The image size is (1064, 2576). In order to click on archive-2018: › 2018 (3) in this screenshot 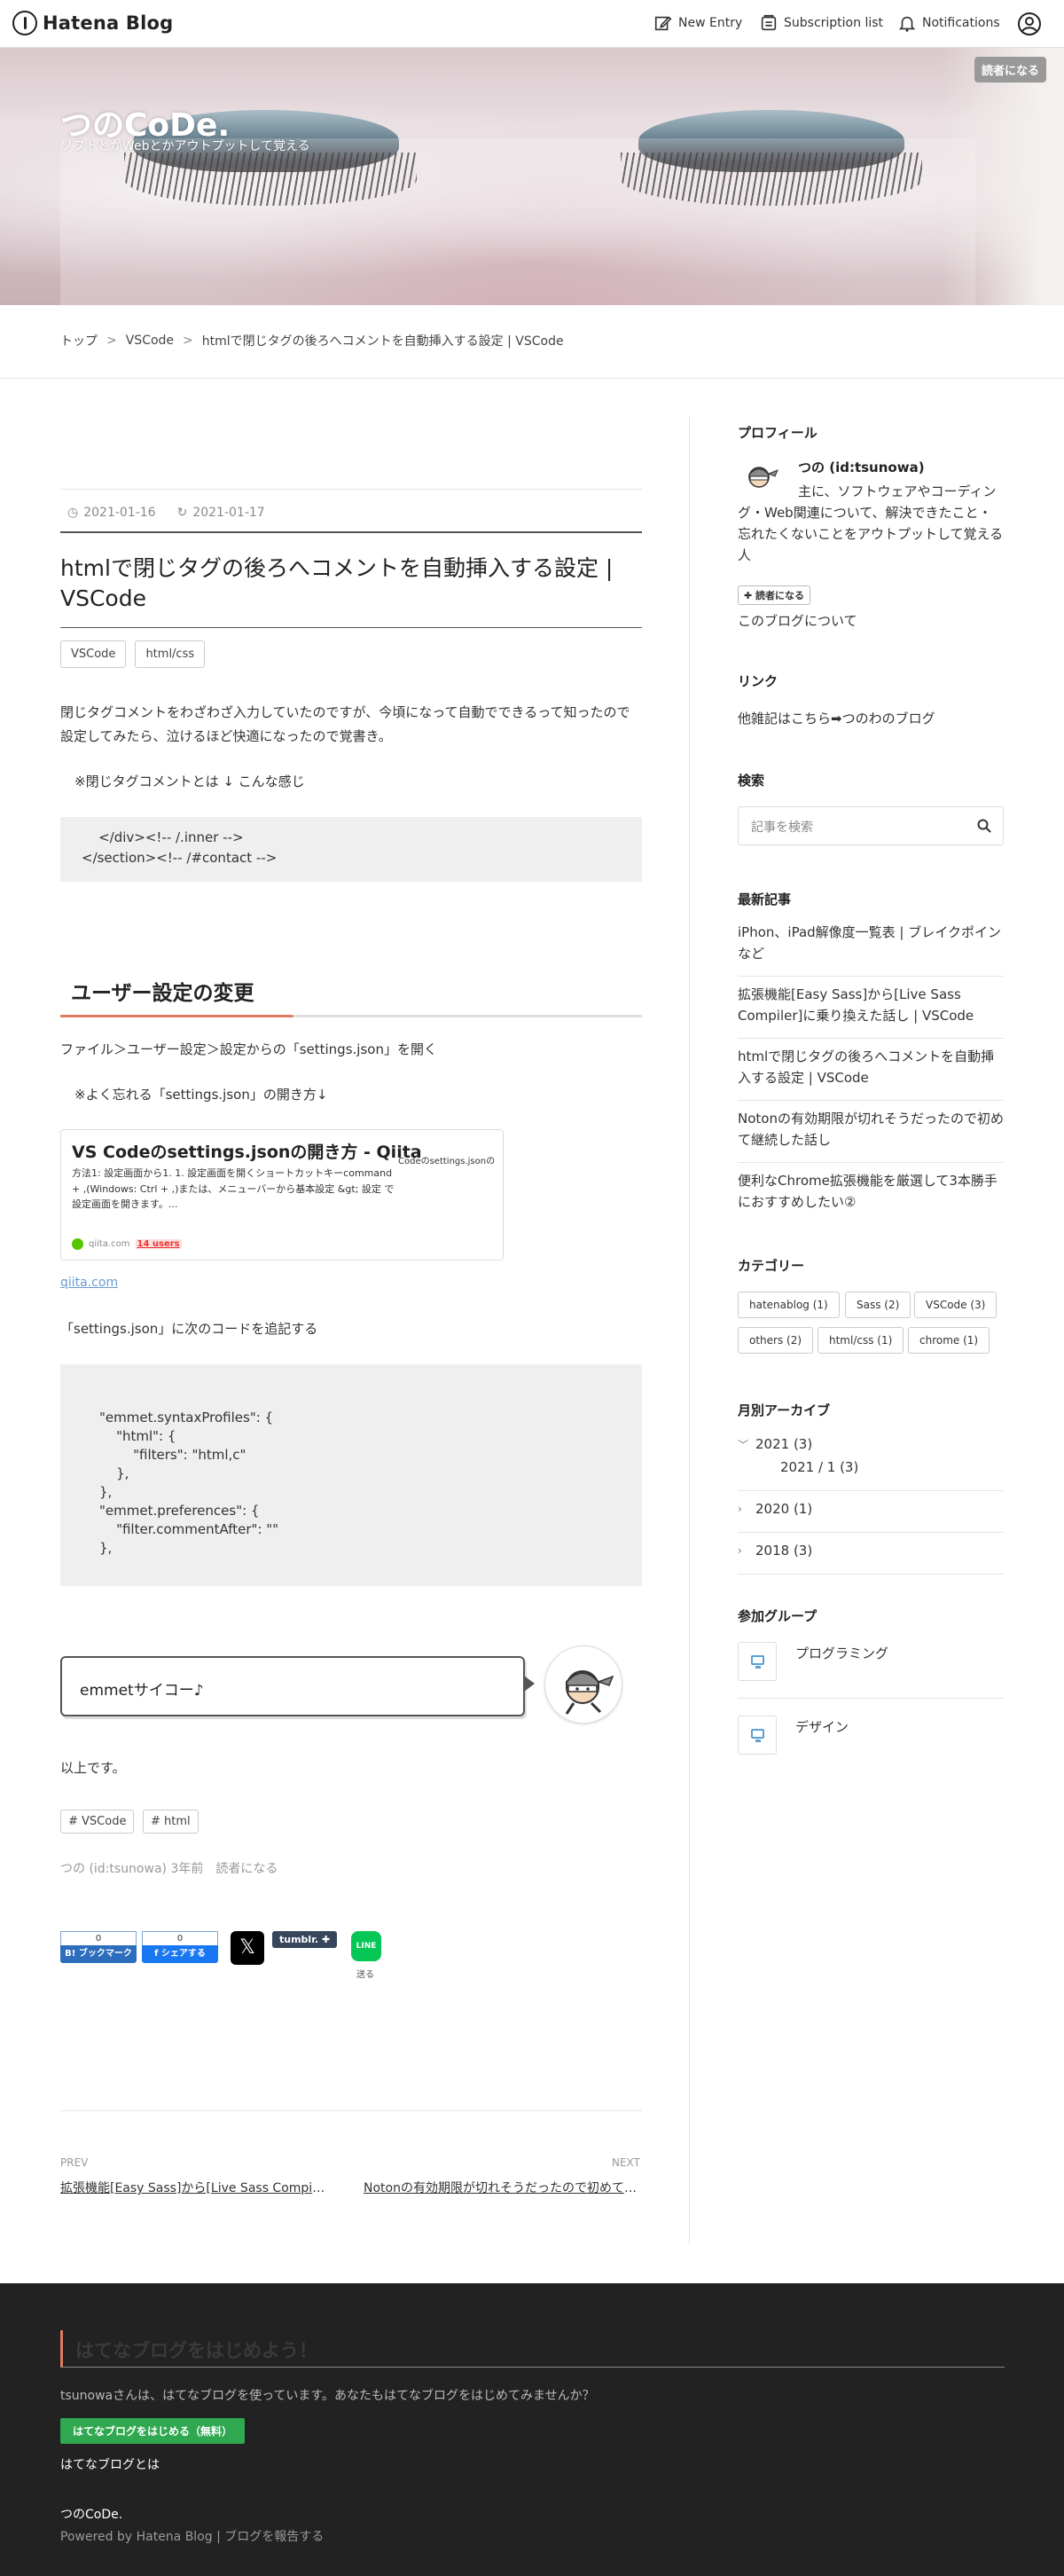, I will do `click(775, 1551)`.